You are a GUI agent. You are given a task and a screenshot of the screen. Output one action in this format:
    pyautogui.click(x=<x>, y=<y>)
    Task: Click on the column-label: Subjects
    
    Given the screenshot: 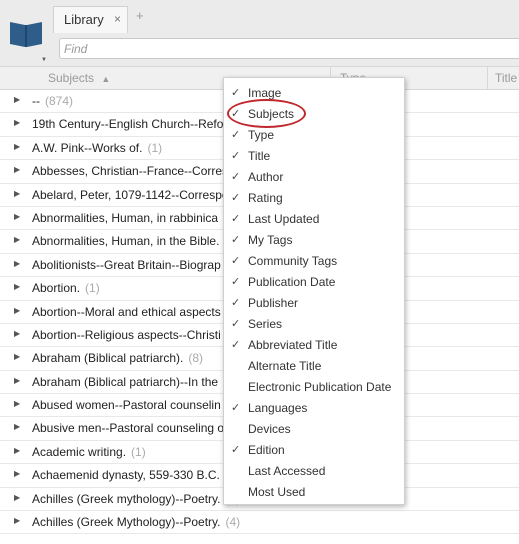 What is the action you would take?
    pyautogui.click(x=71, y=78)
    